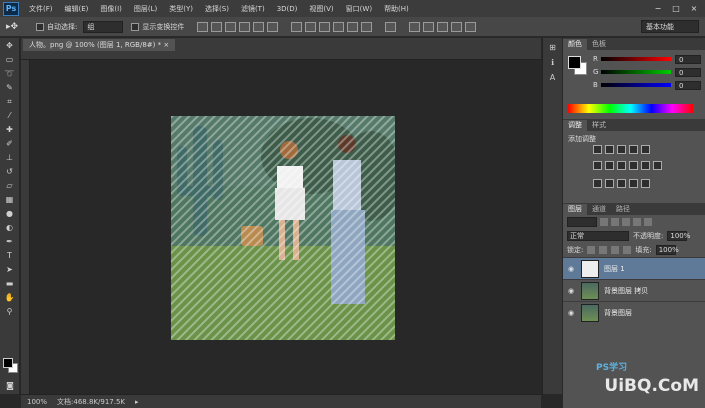 Image resolution: width=705 pixels, height=408 pixels. What do you see at coordinates (40, 26) in the screenshot?
I see `auto-select-checkbox` at bounding box center [40, 26].